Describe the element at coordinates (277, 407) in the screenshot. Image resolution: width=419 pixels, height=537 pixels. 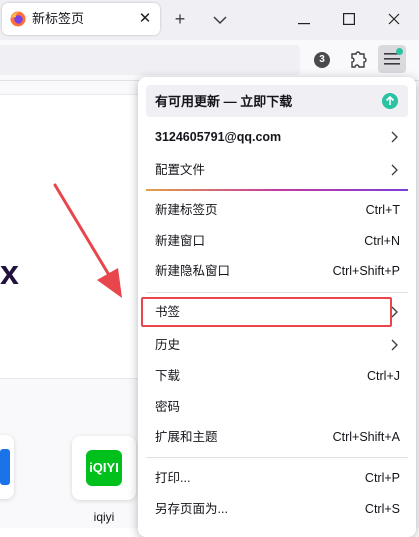
I see `menu-item-passwords: 密码` at that location.